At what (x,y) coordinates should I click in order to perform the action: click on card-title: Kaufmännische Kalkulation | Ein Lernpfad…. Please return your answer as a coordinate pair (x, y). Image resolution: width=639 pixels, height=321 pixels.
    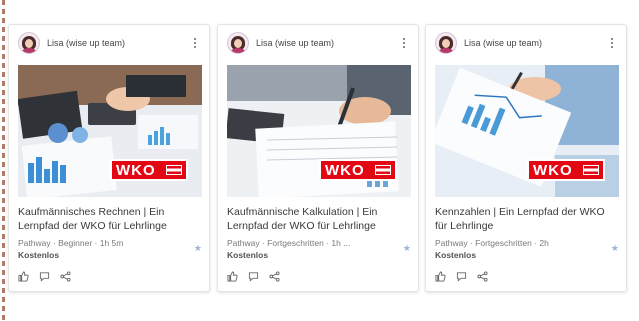
    Looking at the image, I should click on (319, 219).